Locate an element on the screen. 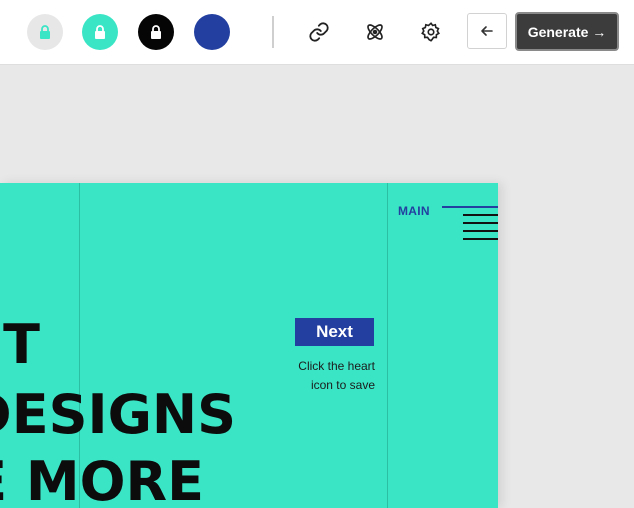 The width and height of the screenshot is (634, 508). arrow-left-icon is located at coordinates (487, 31).